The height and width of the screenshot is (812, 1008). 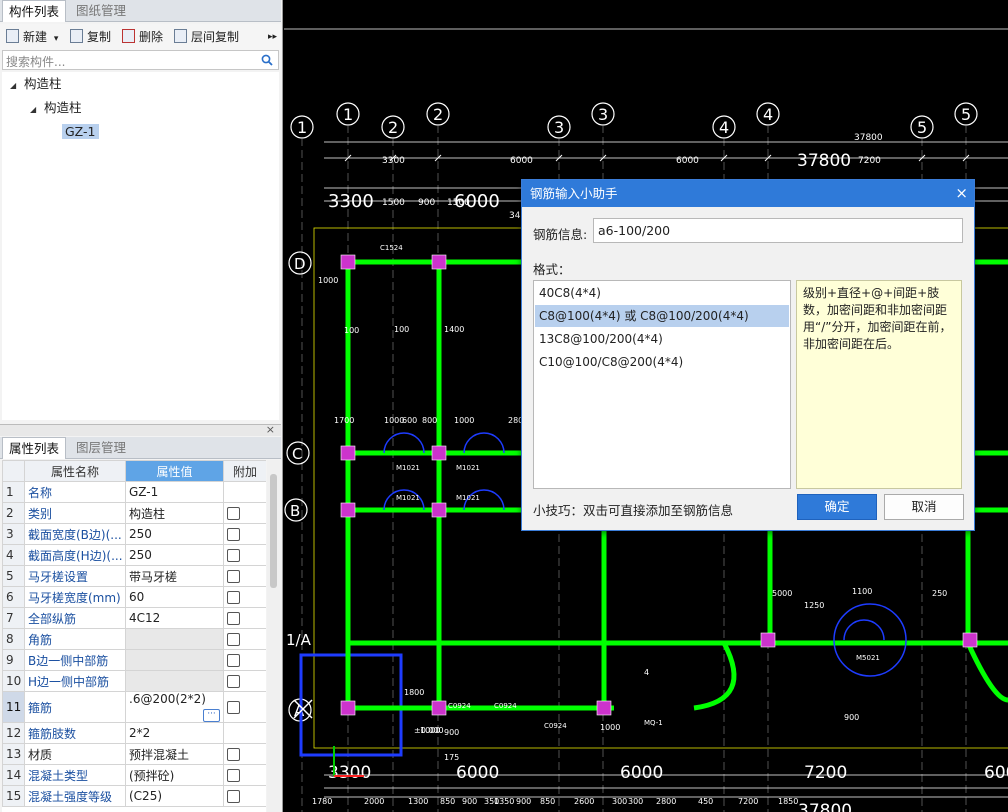 What do you see at coordinates (36, 84) in the screenshot?
I see `tree-item-root: ◢ 构造柱` at bounding box center [36, 84].